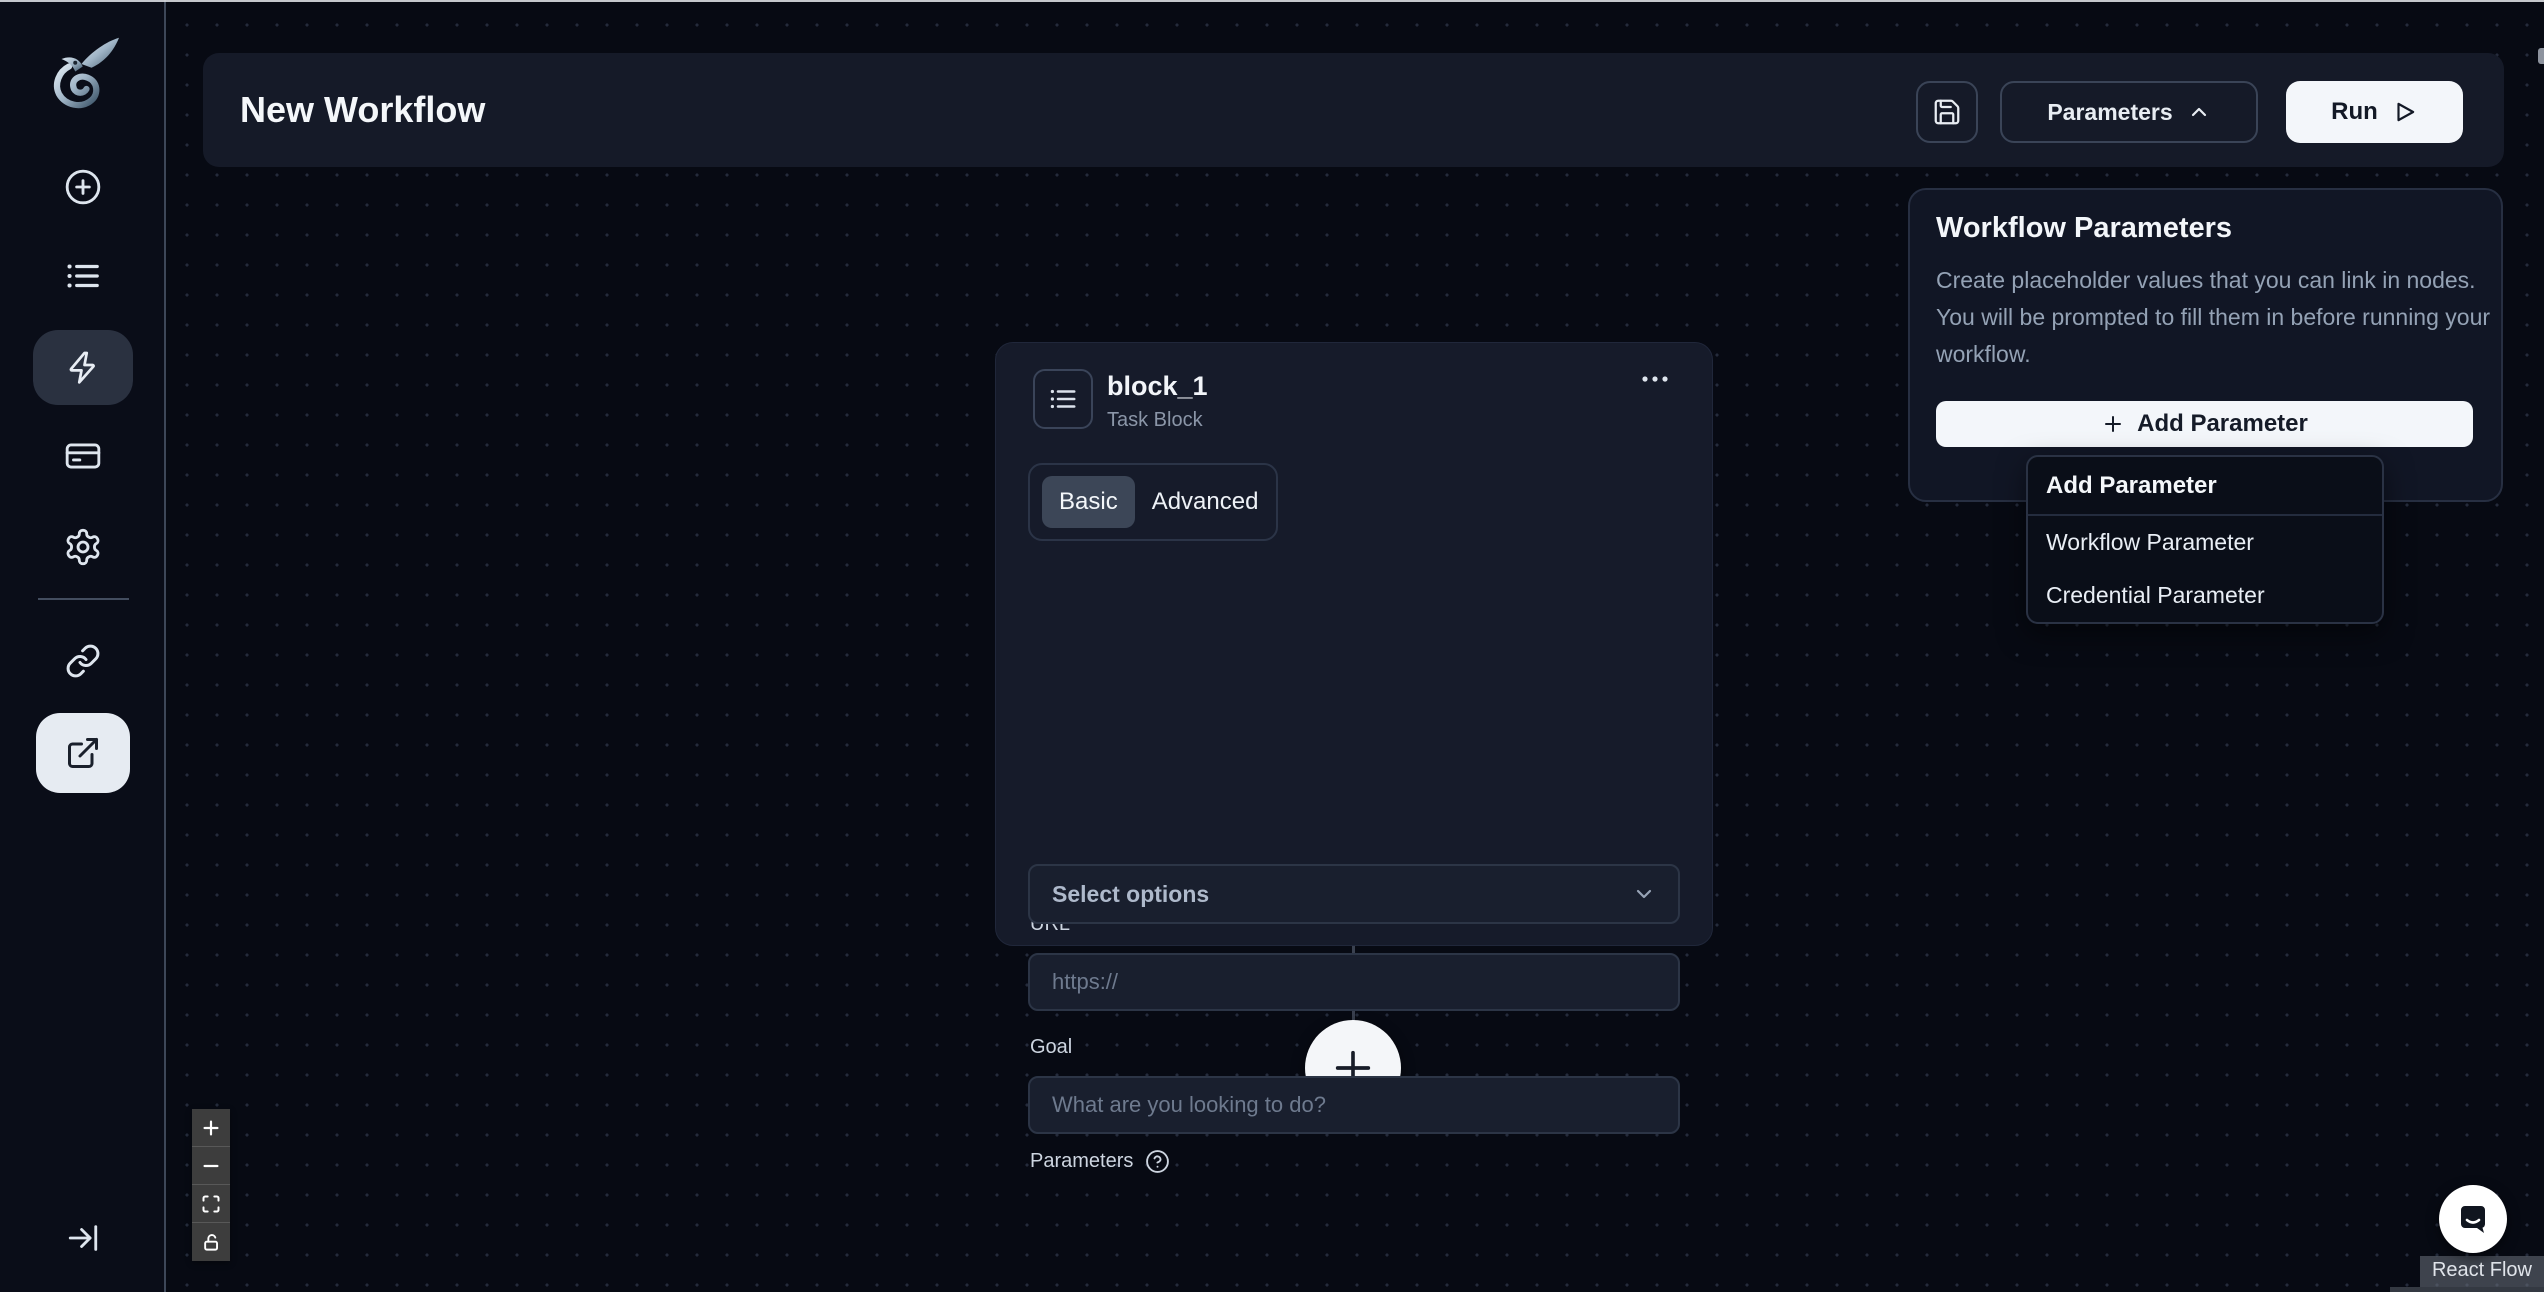 Image resolution: width=2544 pixels, height=1292 pixels. I want to click on react-flow-attribution: React Flow, so click(2481, 1271).